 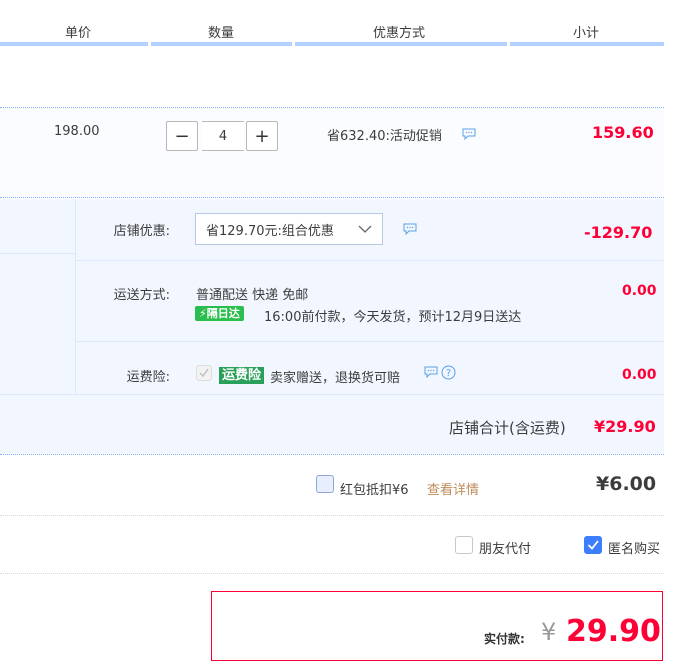 I want to click on insurance-checkbox, so click(x=204, y=373).